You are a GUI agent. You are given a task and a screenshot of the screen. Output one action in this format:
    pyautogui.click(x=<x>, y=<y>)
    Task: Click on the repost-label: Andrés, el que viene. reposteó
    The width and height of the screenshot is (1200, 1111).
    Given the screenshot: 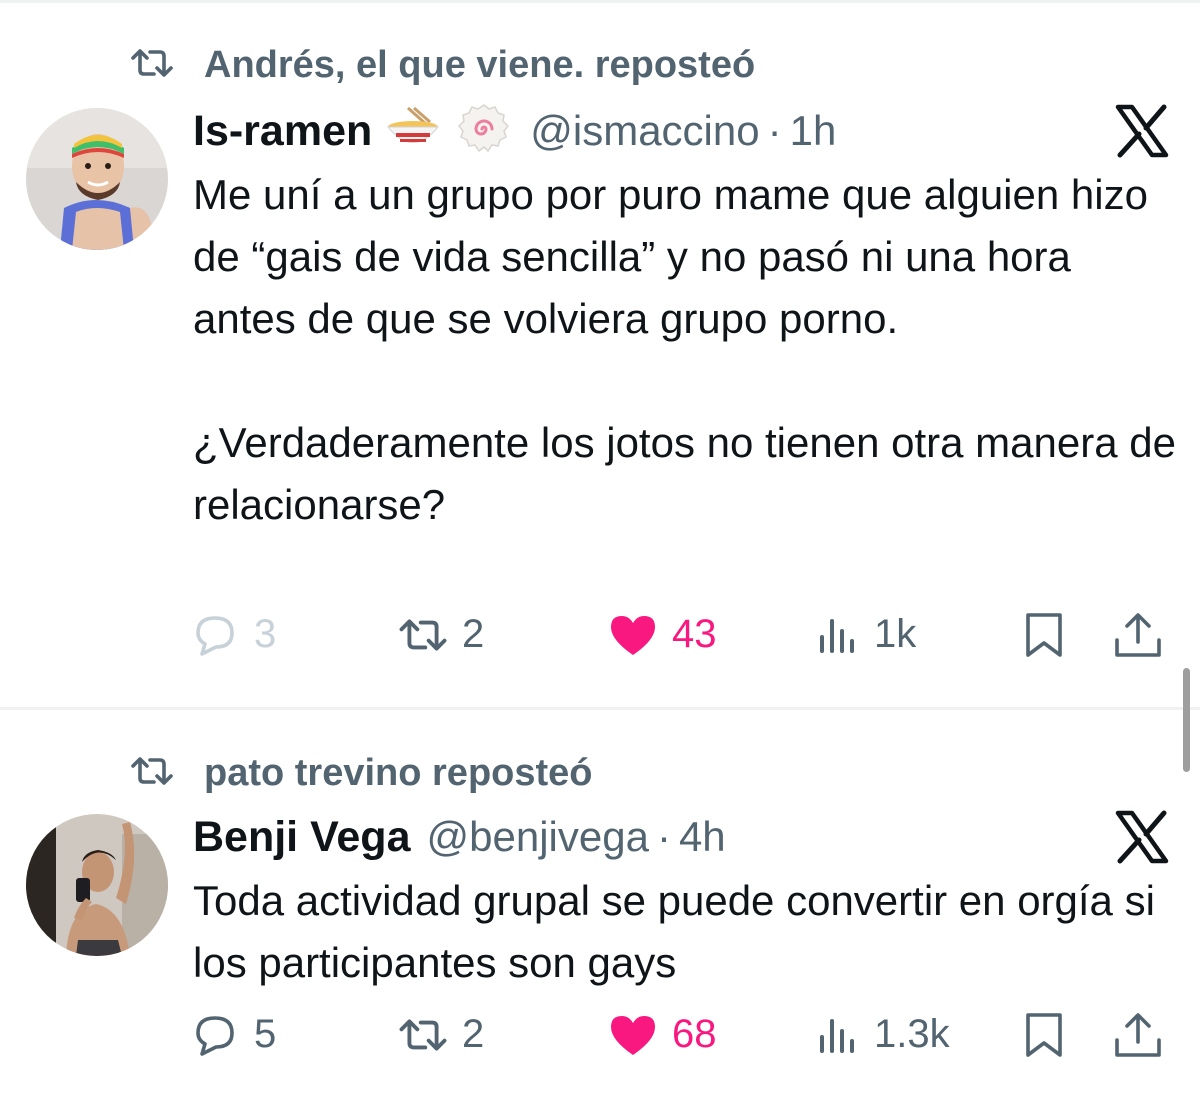 What is the action you would take?
    pyautogui.click(x=480, y=65)
    